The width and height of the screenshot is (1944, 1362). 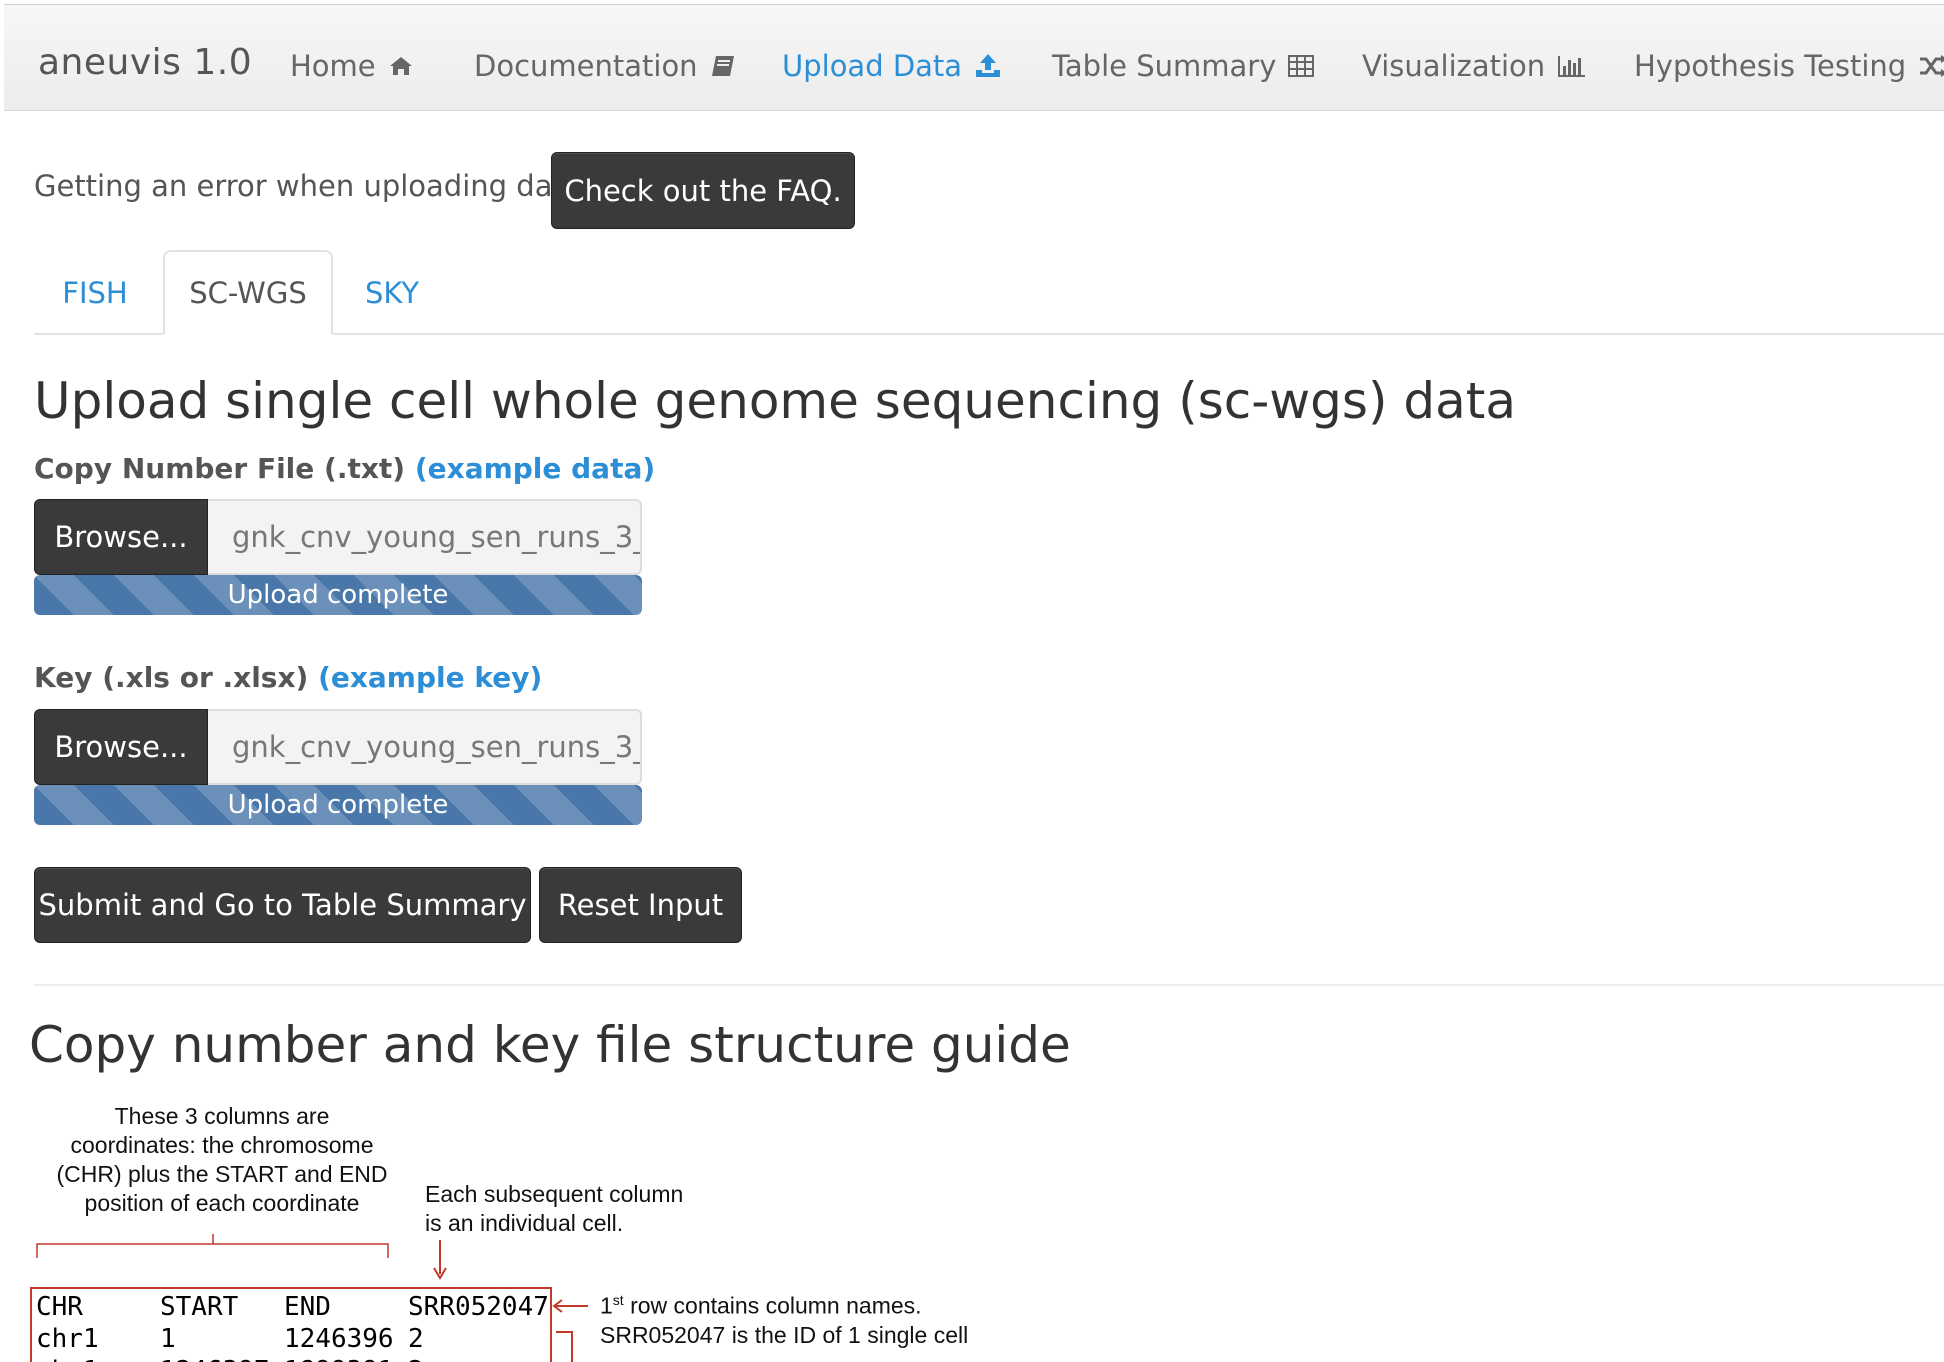 I want to click on table-cell: 1, so click(x=168, y=1339).